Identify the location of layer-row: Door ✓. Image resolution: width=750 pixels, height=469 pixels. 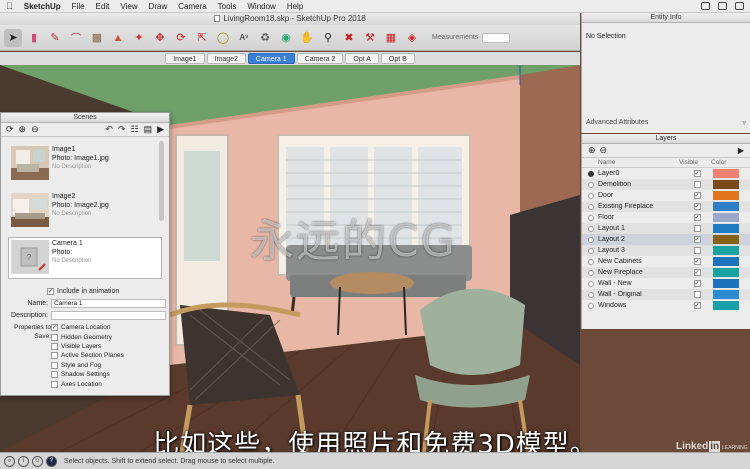
(666, 195).